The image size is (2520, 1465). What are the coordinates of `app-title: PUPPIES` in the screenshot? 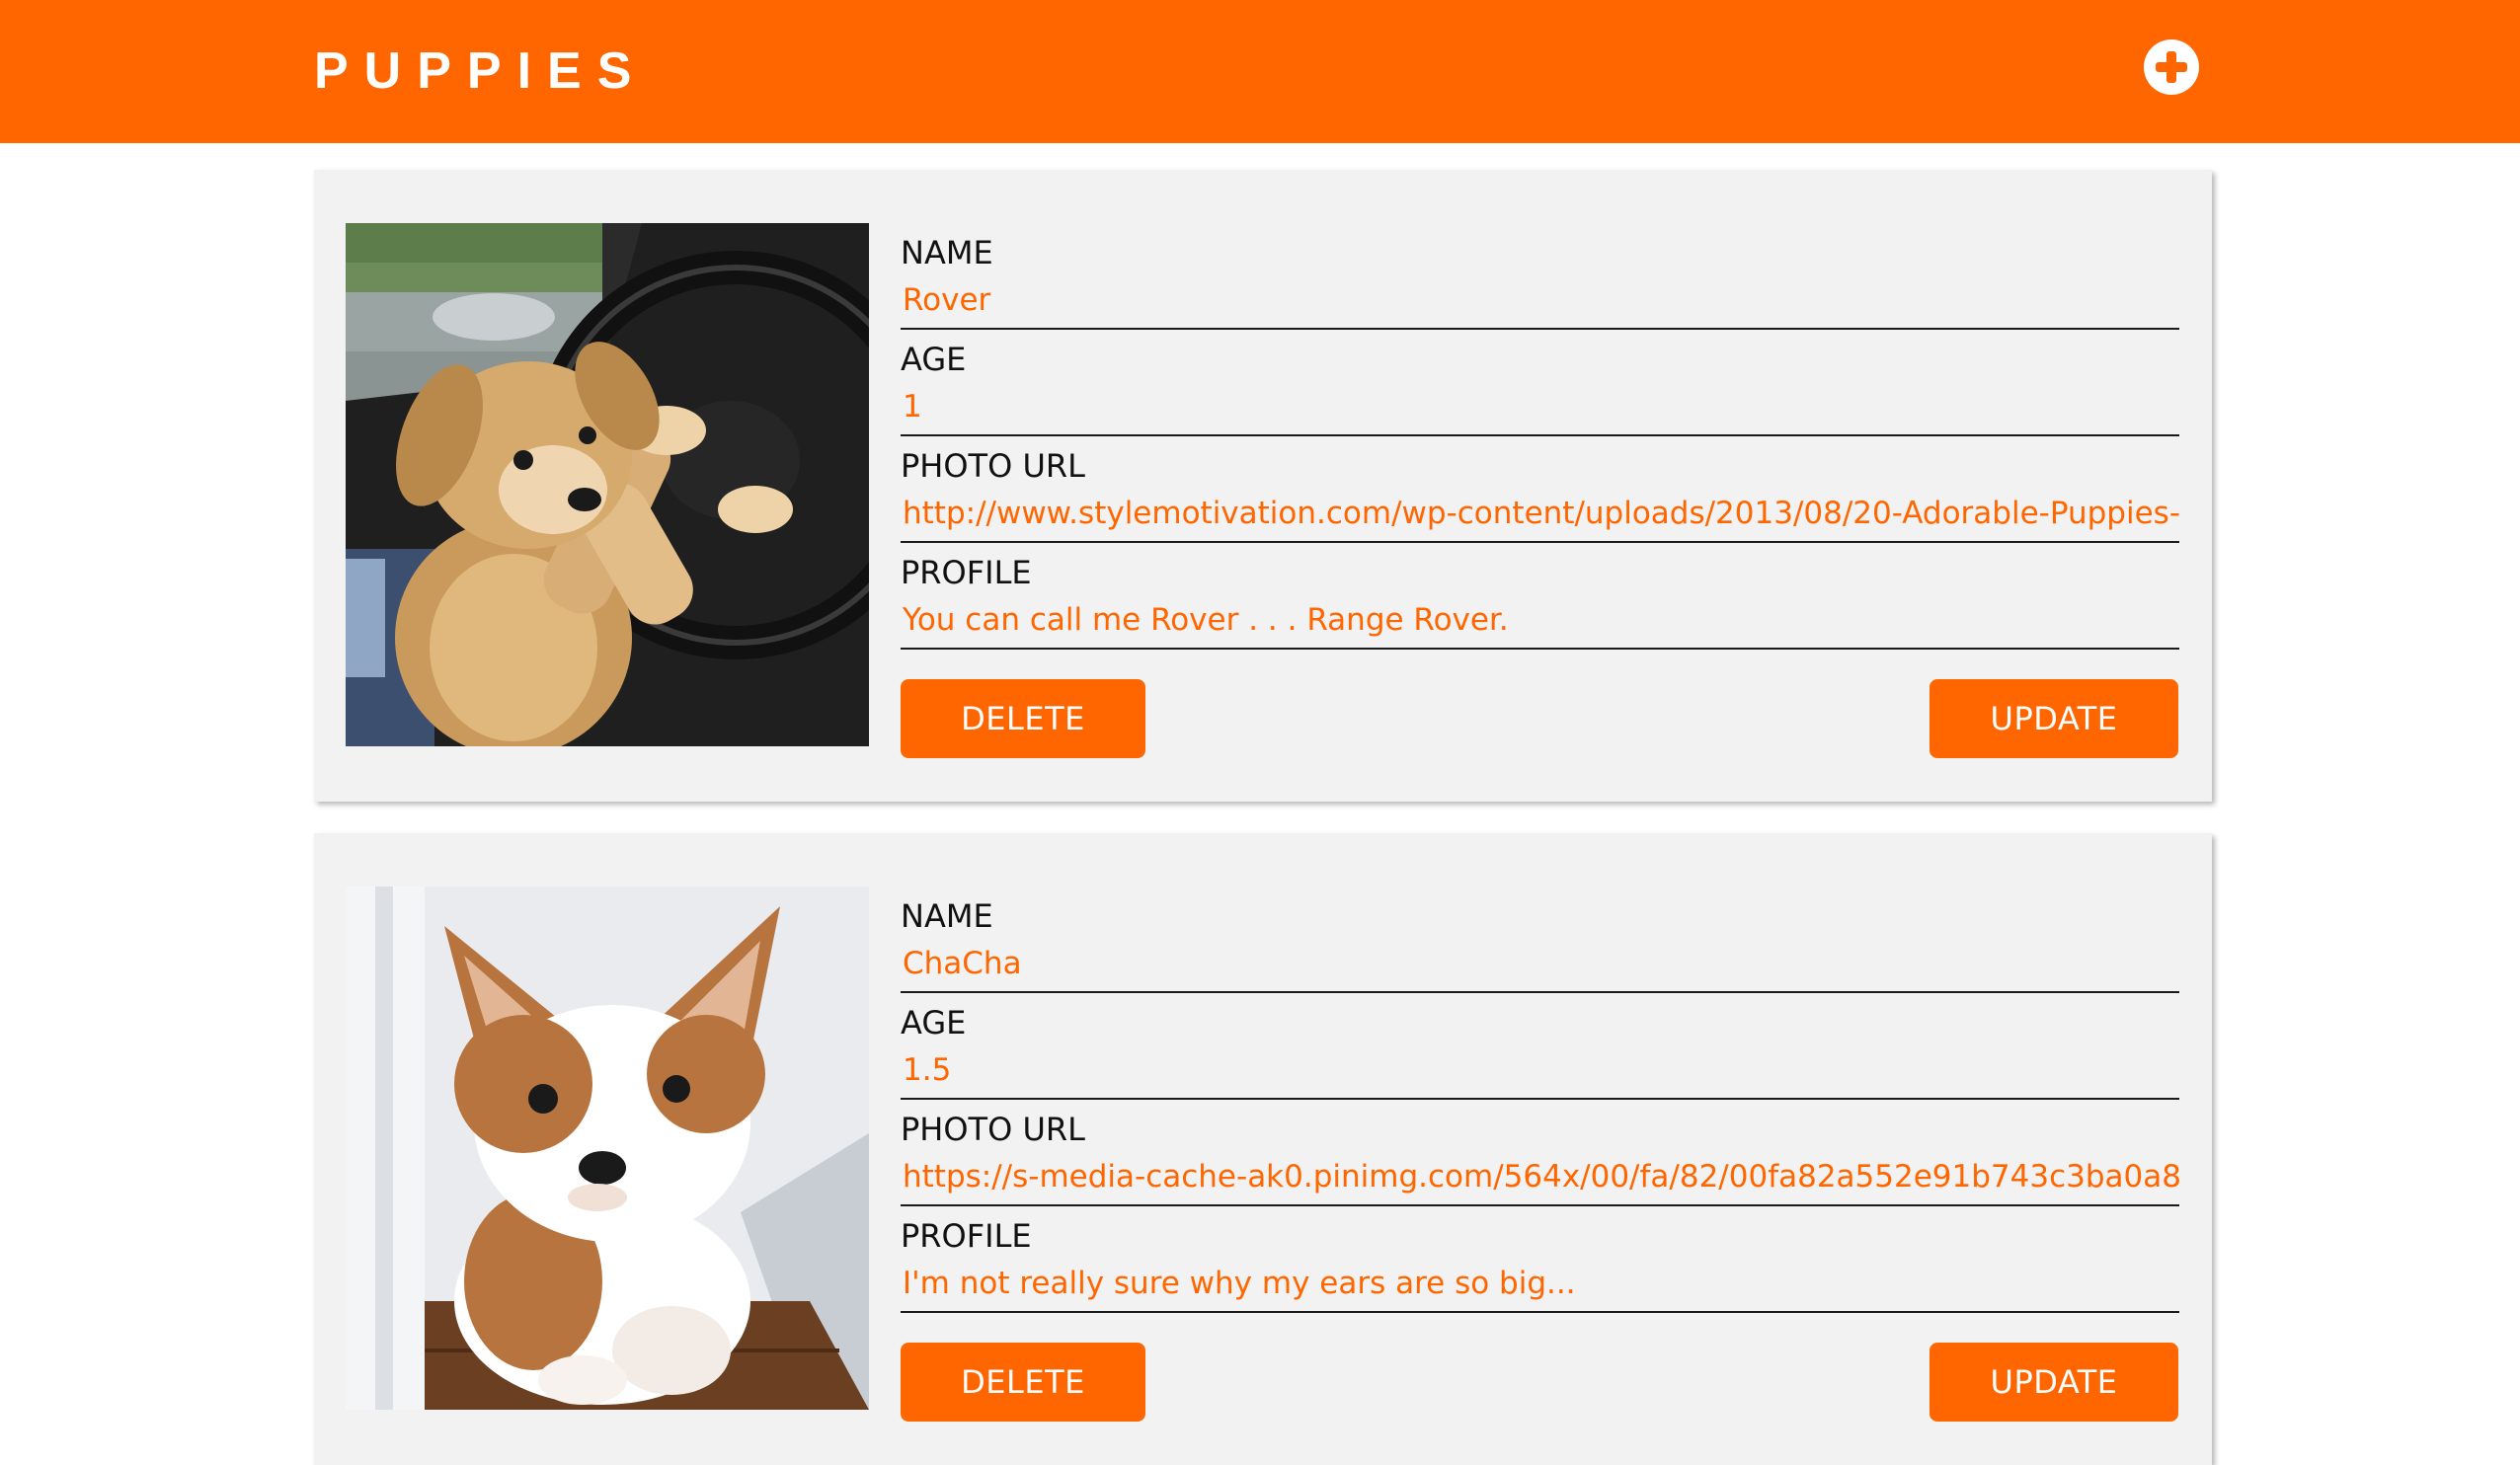 It's located at (481, 71).